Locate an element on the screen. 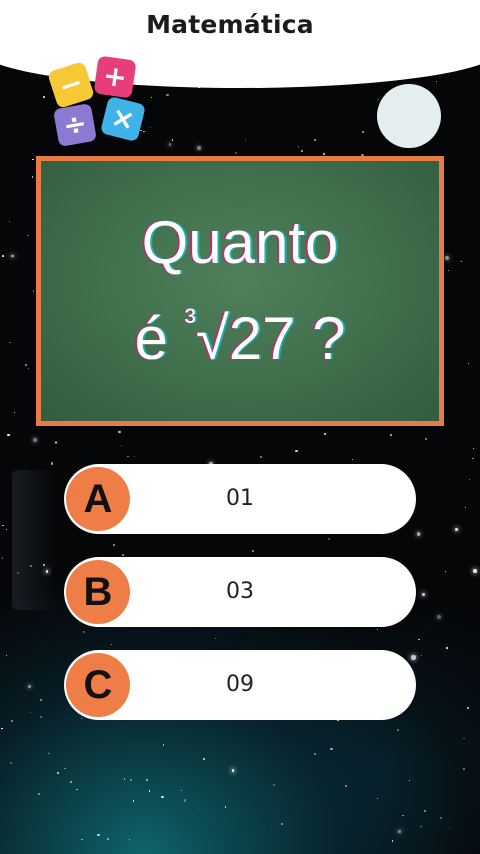 This screenshot has width=480, height=854. math-logo-icon: − + ÷ × is located at coordinates (102, 103).